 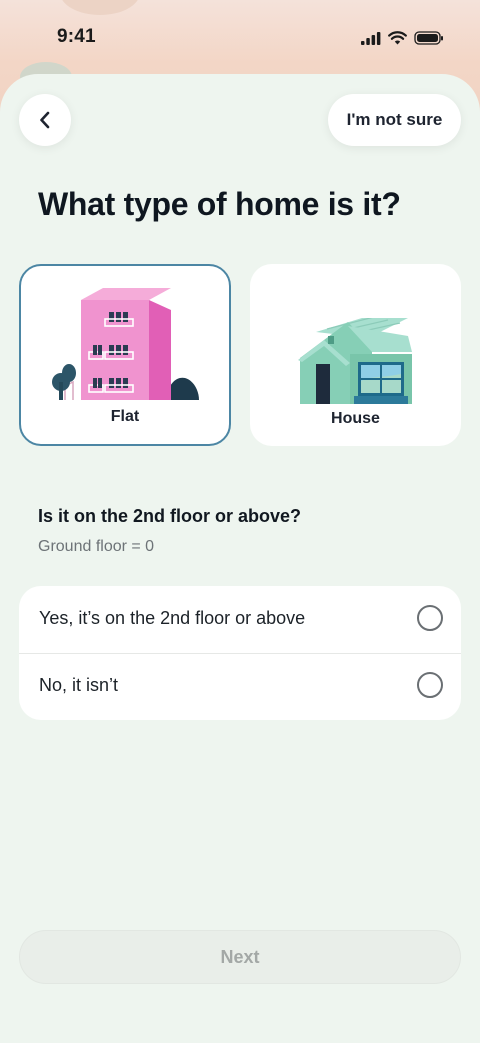 What do you see at coordinates (355, 361) in the screenshot?
I see `house-icon` at bounding box center [355, 361].